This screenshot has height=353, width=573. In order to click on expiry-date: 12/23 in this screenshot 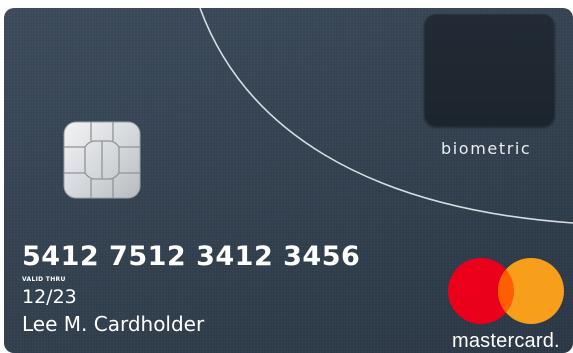, I will do `click(49, 297)`.